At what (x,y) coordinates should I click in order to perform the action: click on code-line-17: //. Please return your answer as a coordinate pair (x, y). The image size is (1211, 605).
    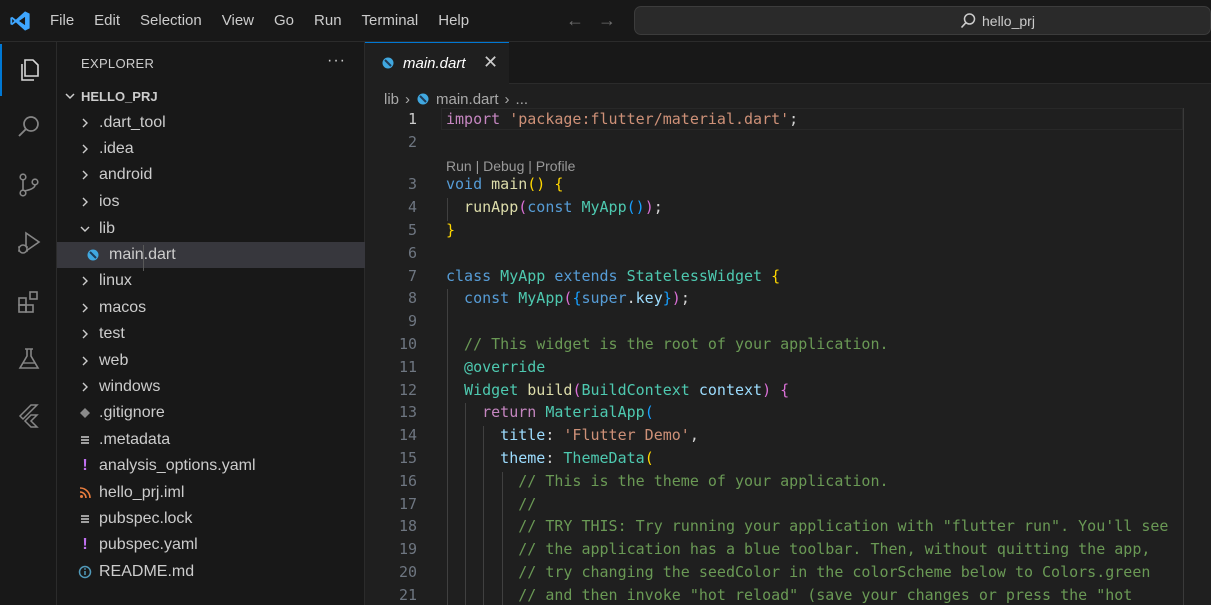
    Looking at the image, I should click on (491, 504).